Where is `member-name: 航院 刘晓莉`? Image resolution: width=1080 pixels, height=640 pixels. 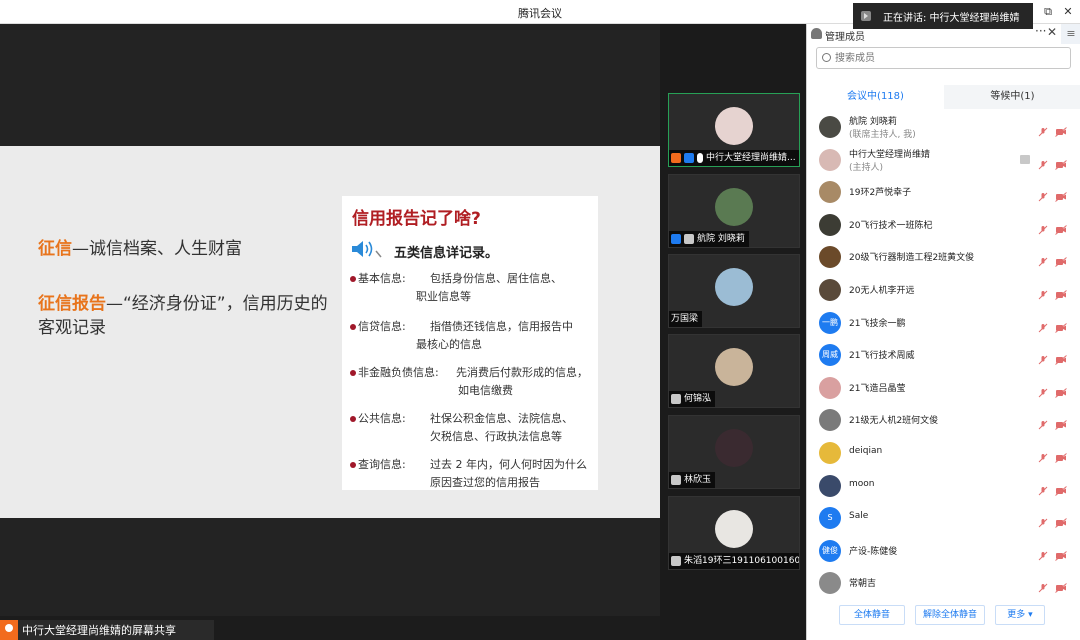 member-name: 航院 刘晓莉 is located at coordinates (873, 122).